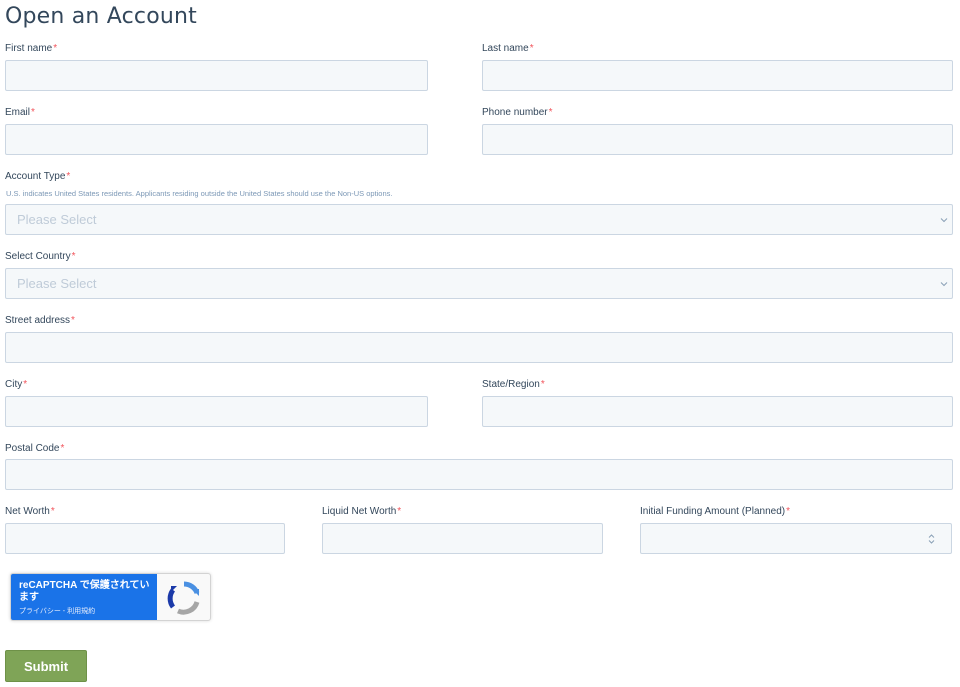 The width and height of the screenshot is (960, 687). What do you see at coordinates (479, 219) in the screenshot?
I see `account-type-select: Please Select` at bounding box center [479, 219].